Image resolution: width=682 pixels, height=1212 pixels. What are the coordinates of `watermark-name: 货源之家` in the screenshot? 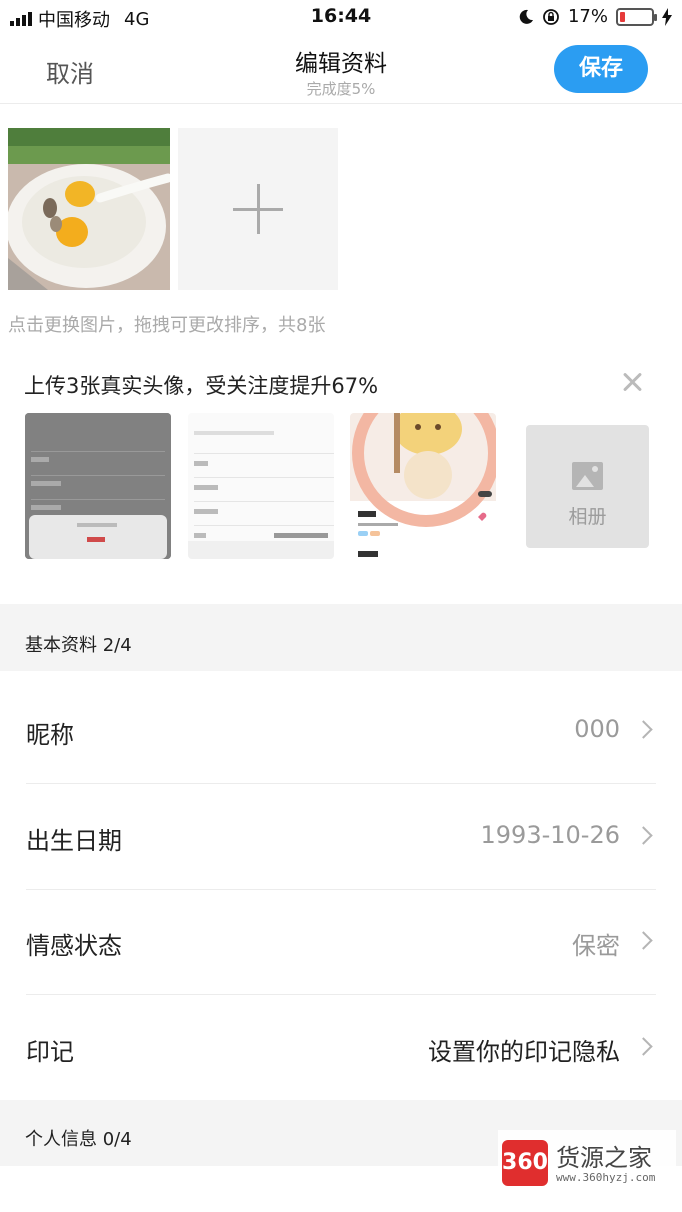 It's located at (604, 1158).